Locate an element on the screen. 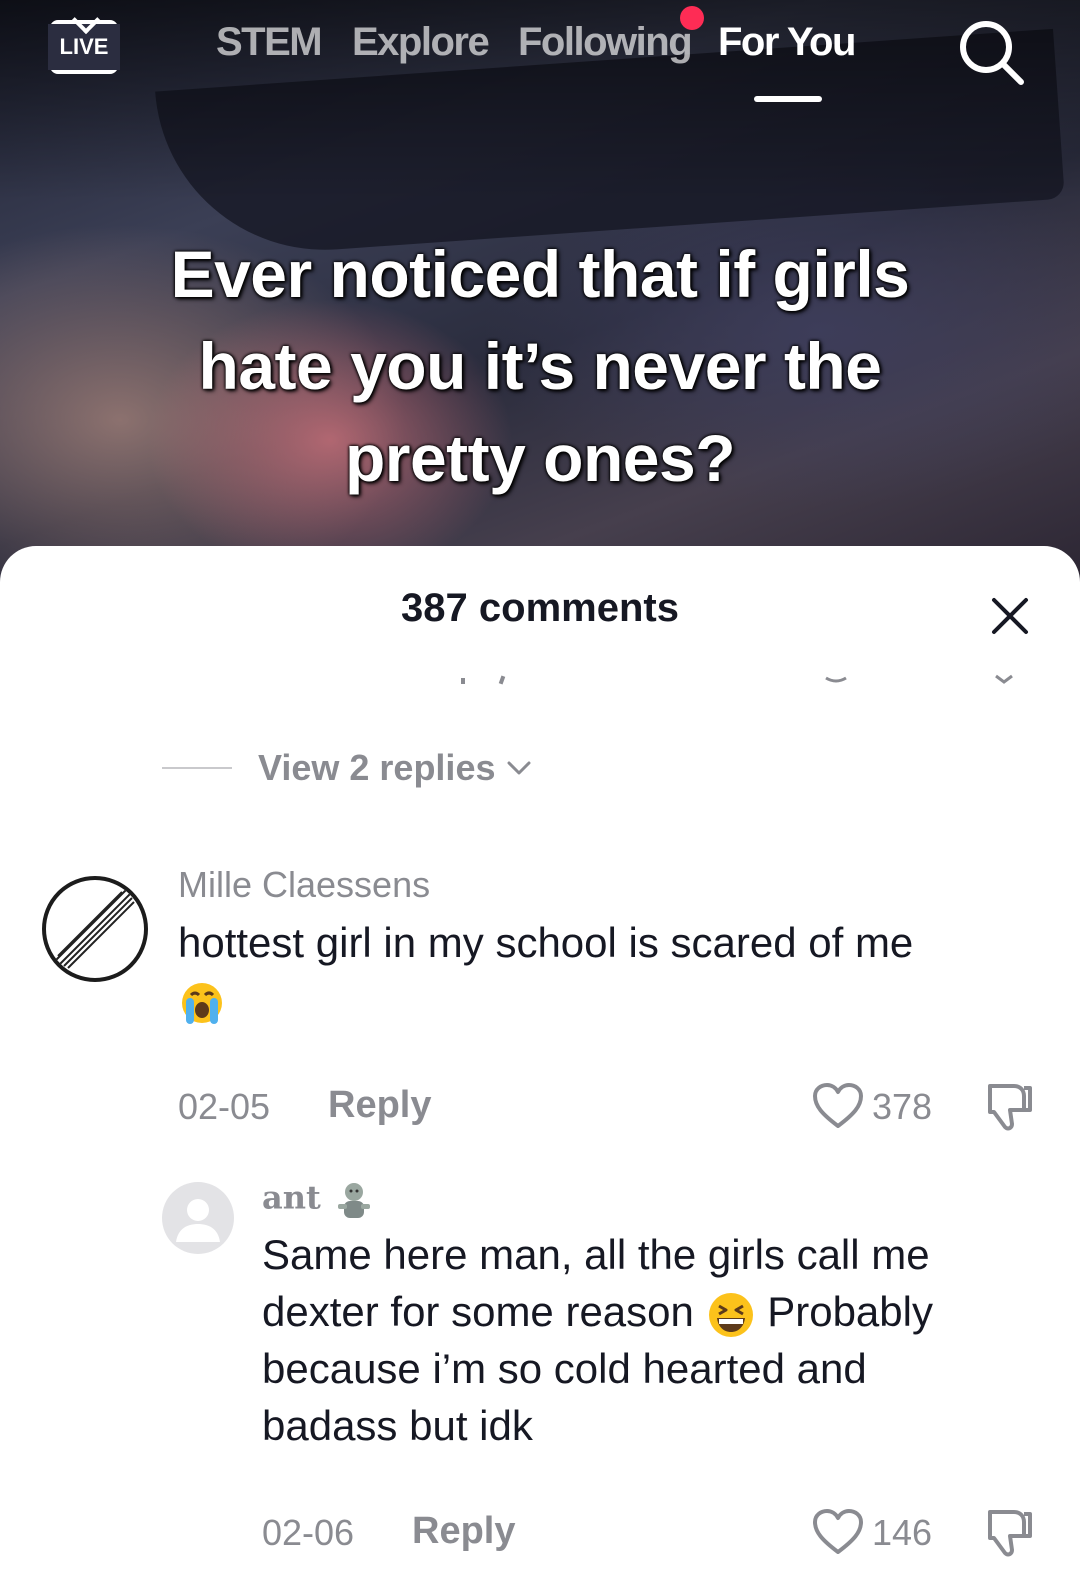 The image size is (1080, 1578). top-navigation: LIVE STEM Explore Following For You is located at coordinates (540, 55).